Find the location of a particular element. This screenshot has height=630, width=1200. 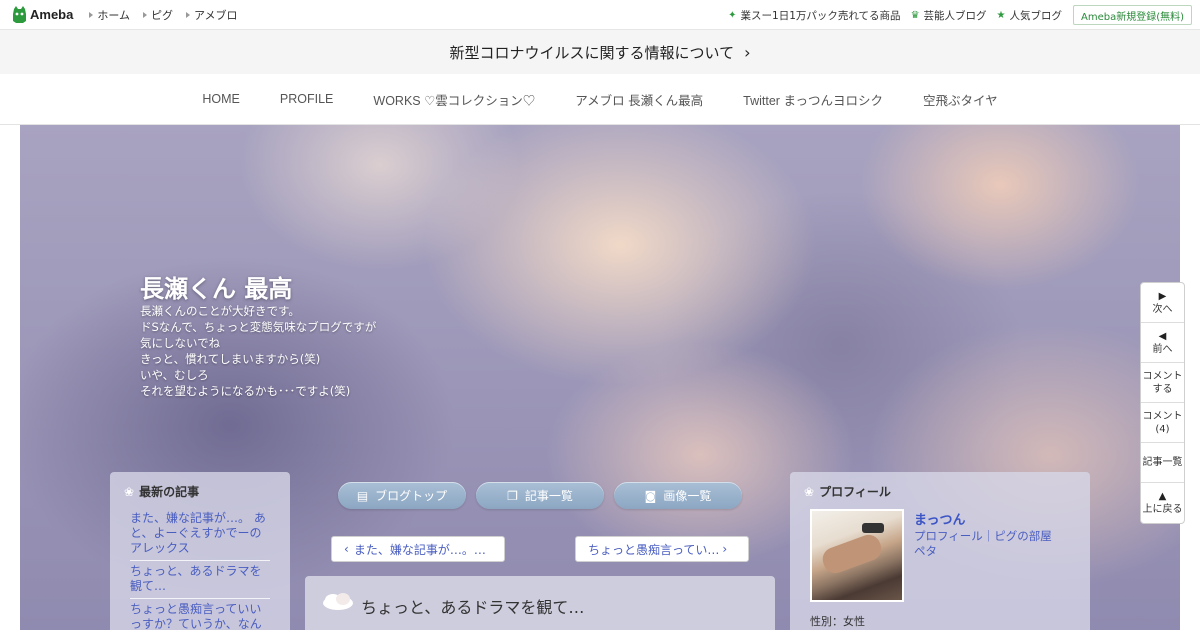

hero-edge is located at coordinates (10, 377).